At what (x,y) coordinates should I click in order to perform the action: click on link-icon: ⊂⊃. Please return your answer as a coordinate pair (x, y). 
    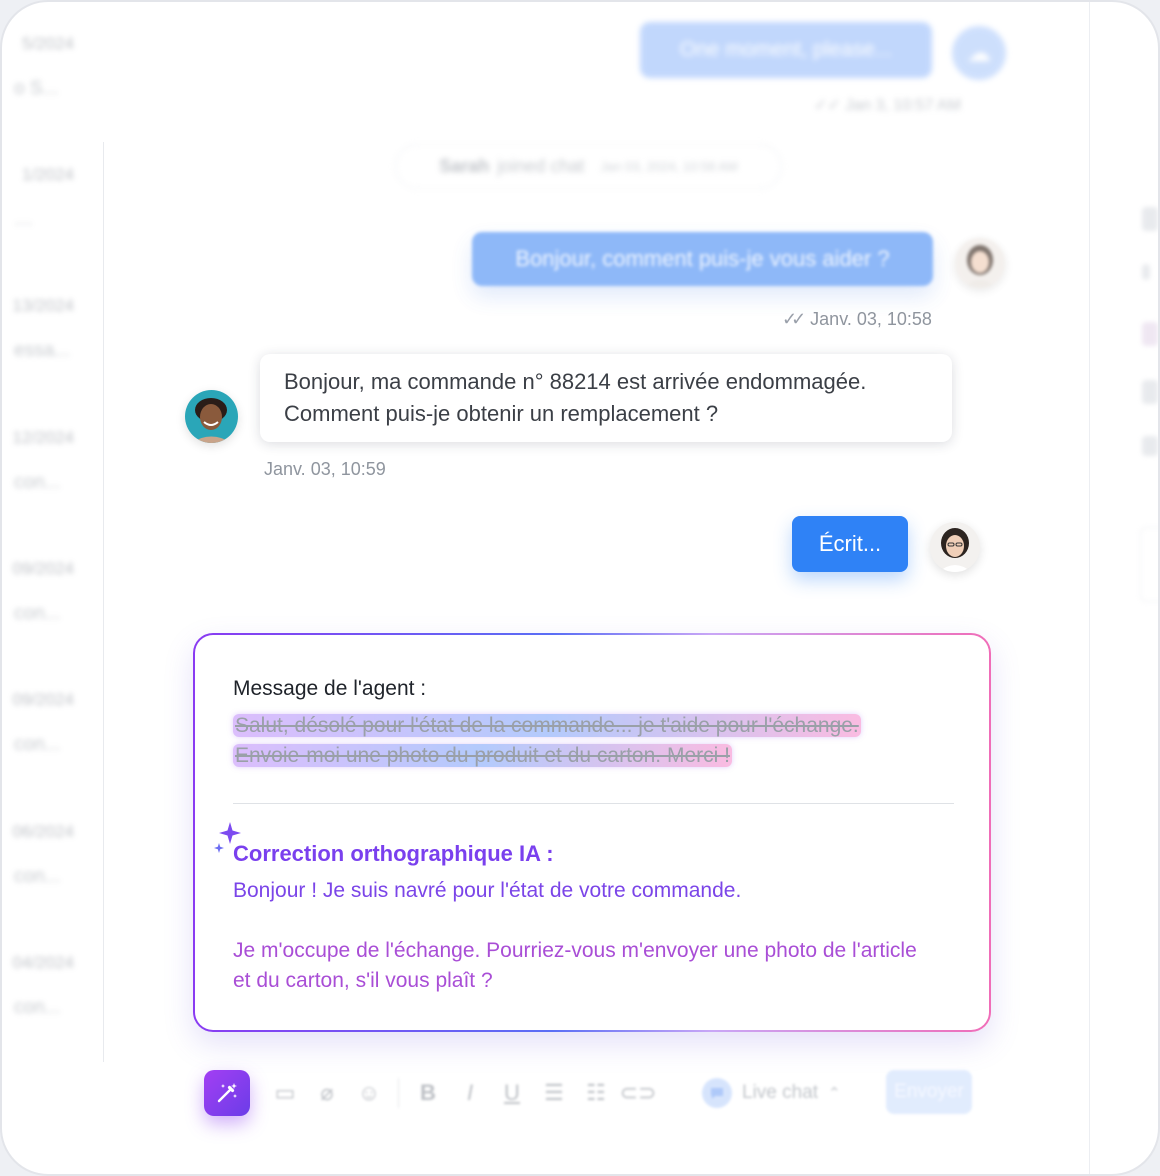
    Looking at the image, I should click on (638, 1093).